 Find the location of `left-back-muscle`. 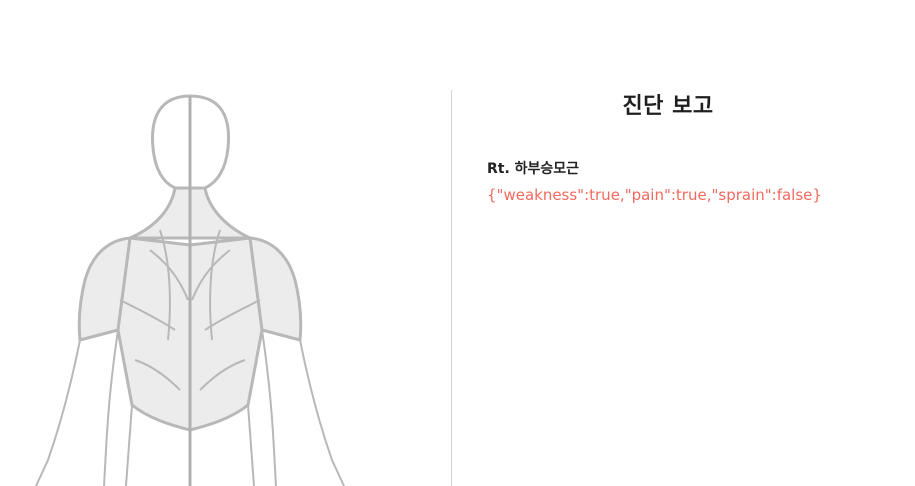

left-back-muscle is located at coordinates (154, 334).